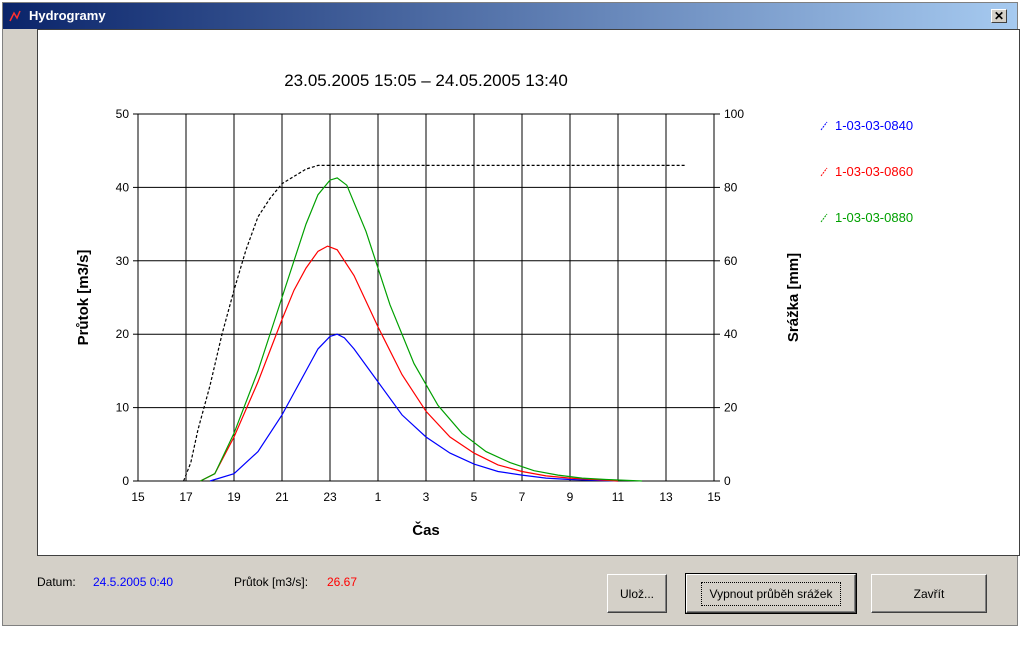  Describe the element at coordinates (342, 582) in the screenshot. I see `prutok-value: 26.67` at that location.